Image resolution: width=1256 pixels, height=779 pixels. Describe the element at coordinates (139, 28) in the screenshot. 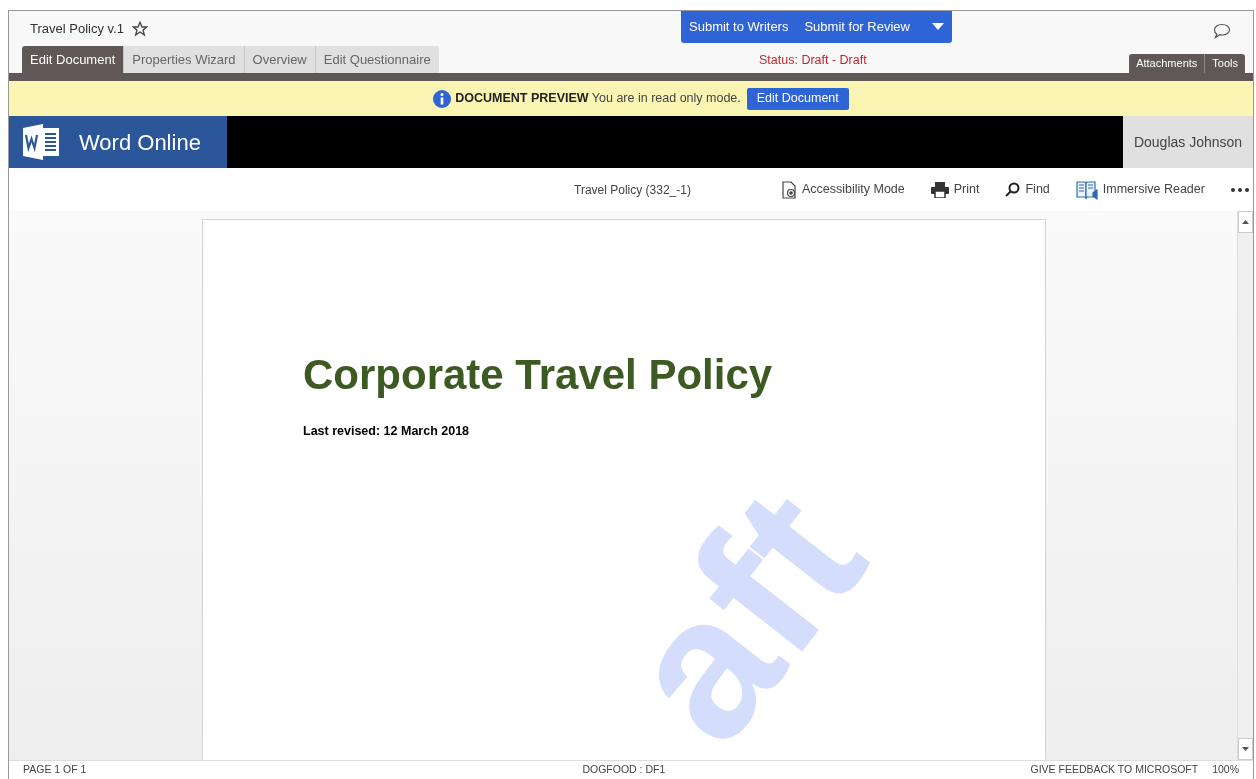

I see `star-icon` at that location.